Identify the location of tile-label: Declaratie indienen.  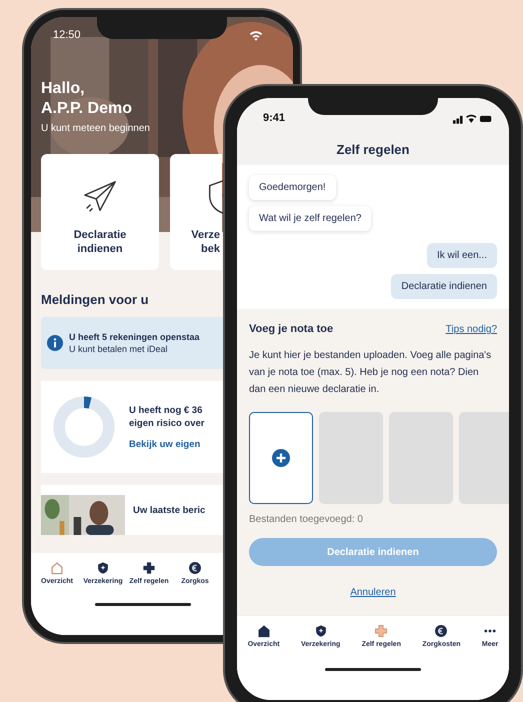
(100, 242).